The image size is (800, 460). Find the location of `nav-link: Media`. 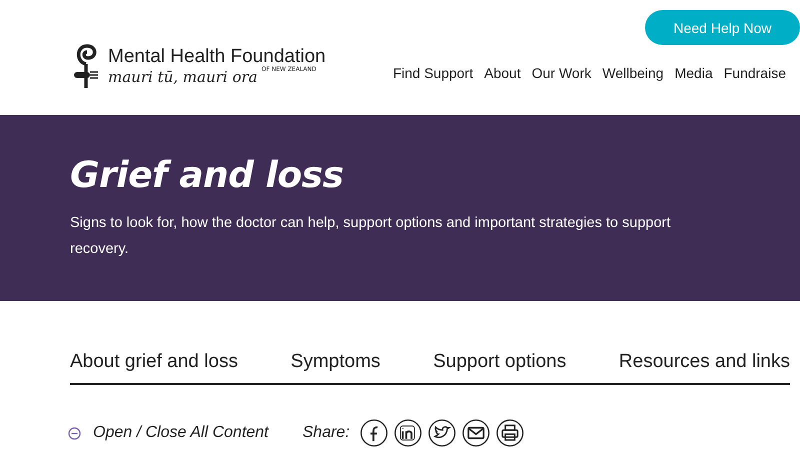

nav-link: Media is located at coordinates (693, 73).